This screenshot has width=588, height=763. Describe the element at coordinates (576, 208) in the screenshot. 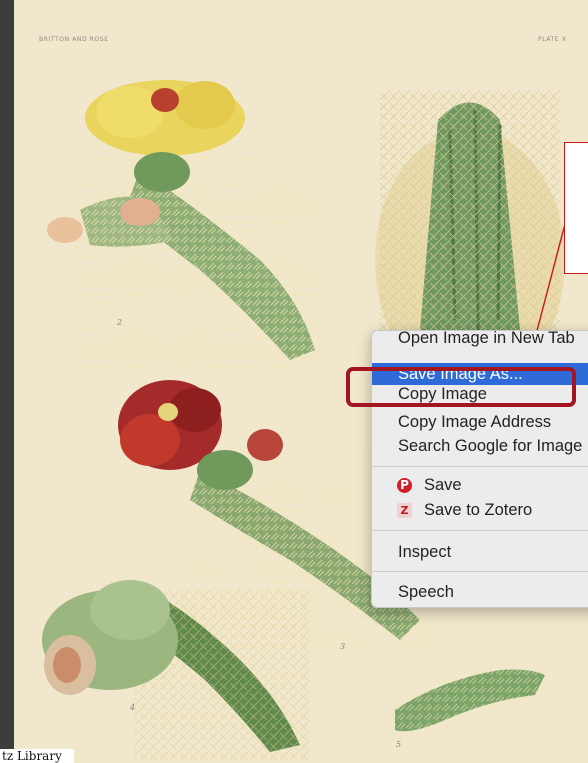

I see `annotation-callout-box` at that location.